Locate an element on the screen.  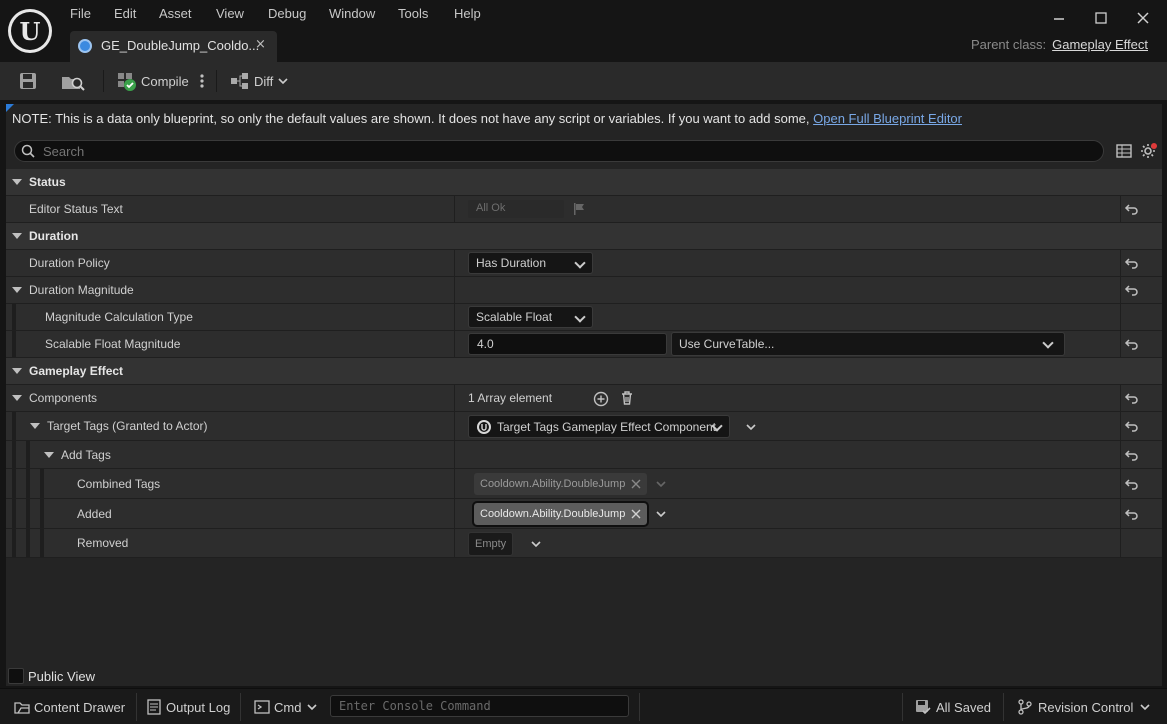
compile-button: Compile is located at coordinates (152, 81).